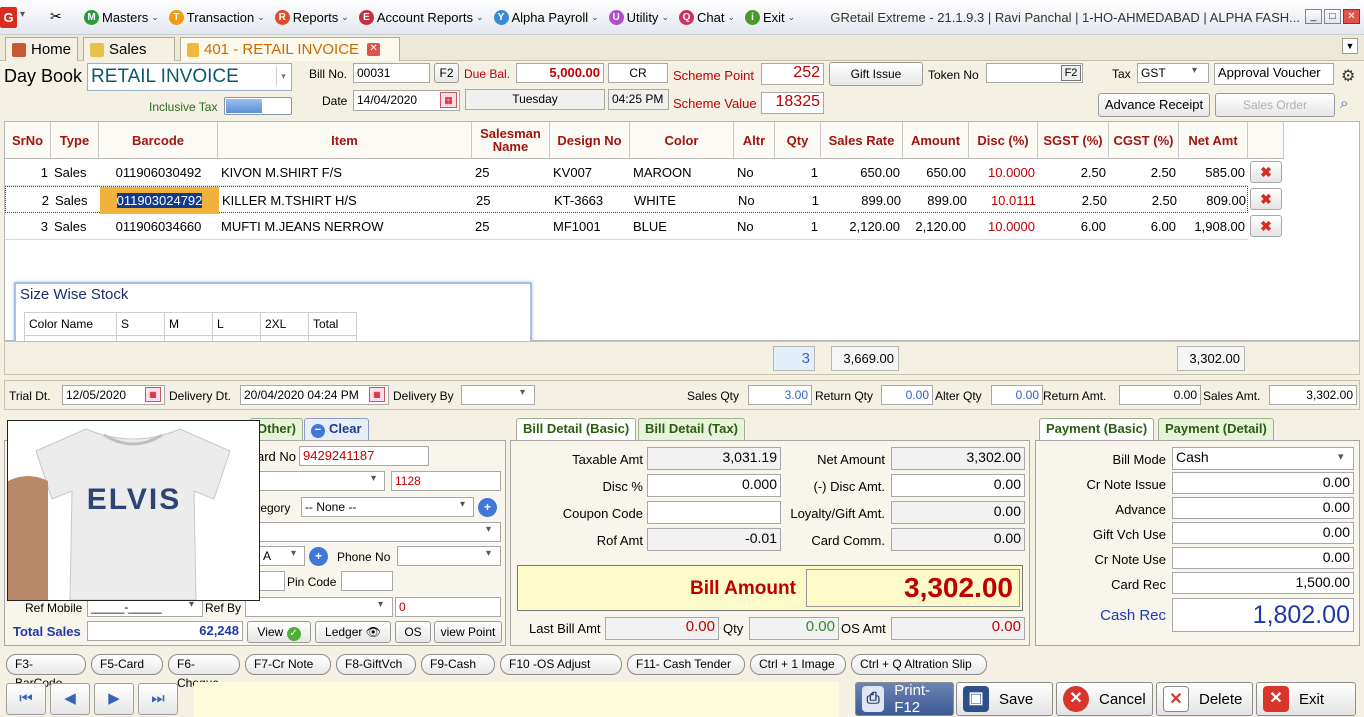 The height and width of the screenshot is (717, 1364). Describe the element at coordinates (345, 226) in the screenshot. I see `cell-item: MUFTI M.JEANS NERROW` at that location.